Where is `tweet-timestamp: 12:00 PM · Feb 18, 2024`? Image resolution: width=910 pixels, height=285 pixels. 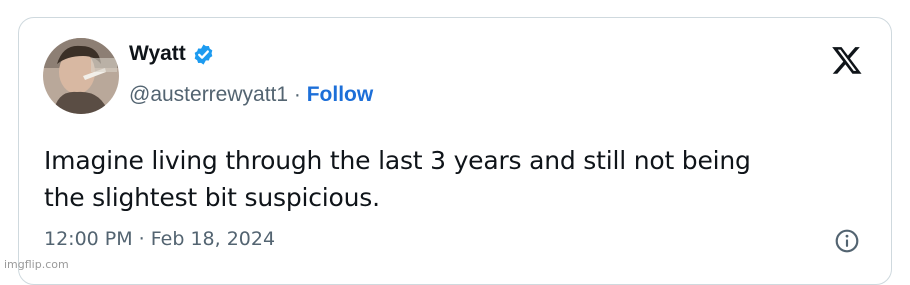
tweet-timestamp: 12:00 PM · Feb 18, 2024 is located at coordinates (159, 239).